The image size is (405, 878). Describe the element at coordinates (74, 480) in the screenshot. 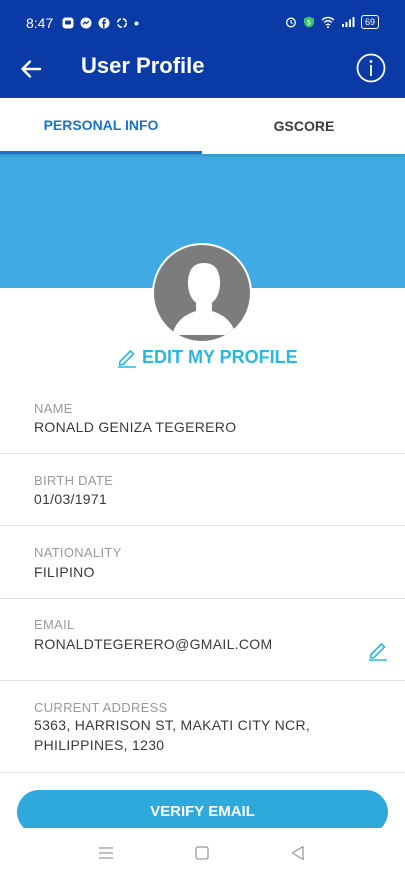

I see `field-label: BIRTH DATE` at that location.